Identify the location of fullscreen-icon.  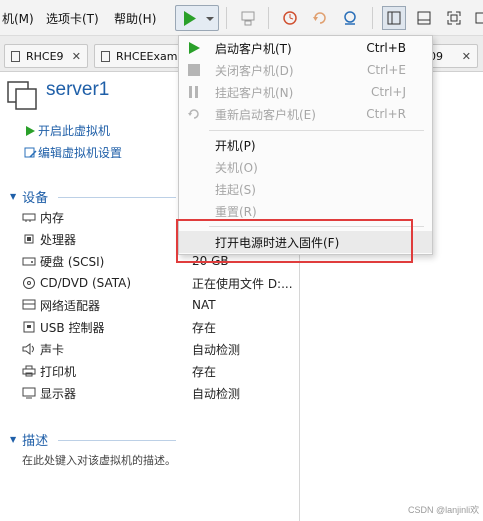
(454, 18).